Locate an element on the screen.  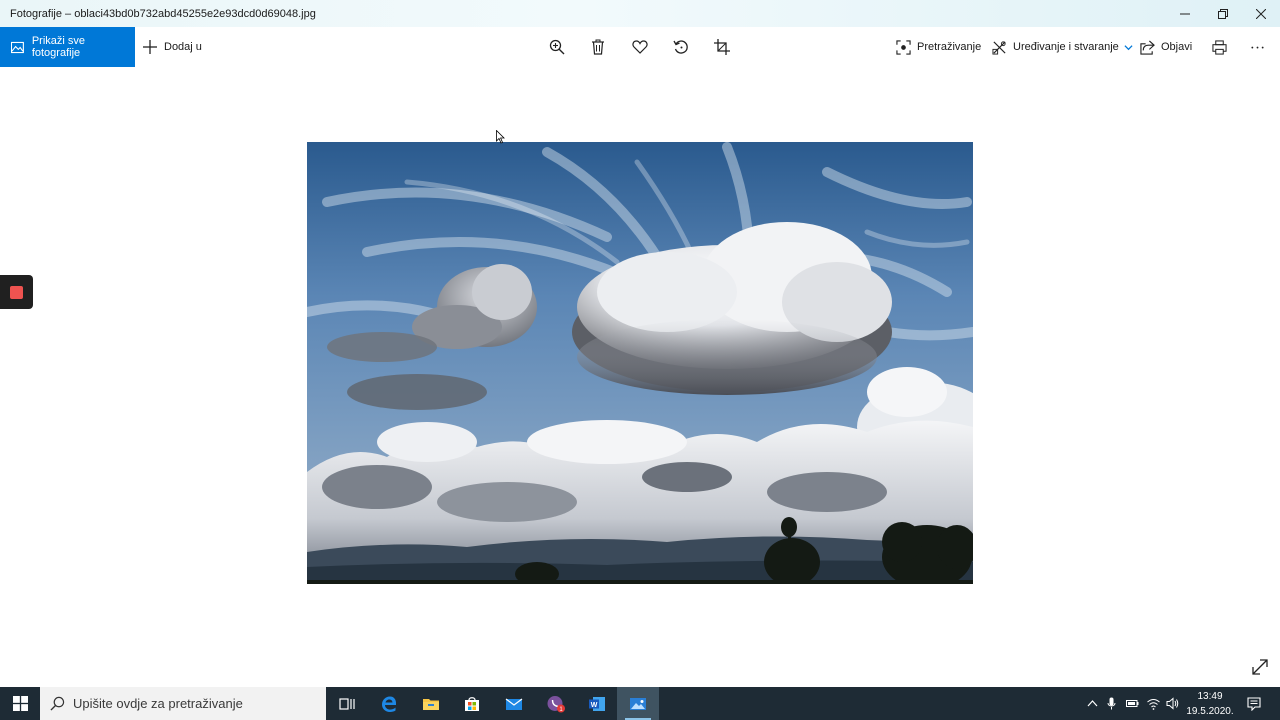
crop-icon is located at coordinates (722, 47).